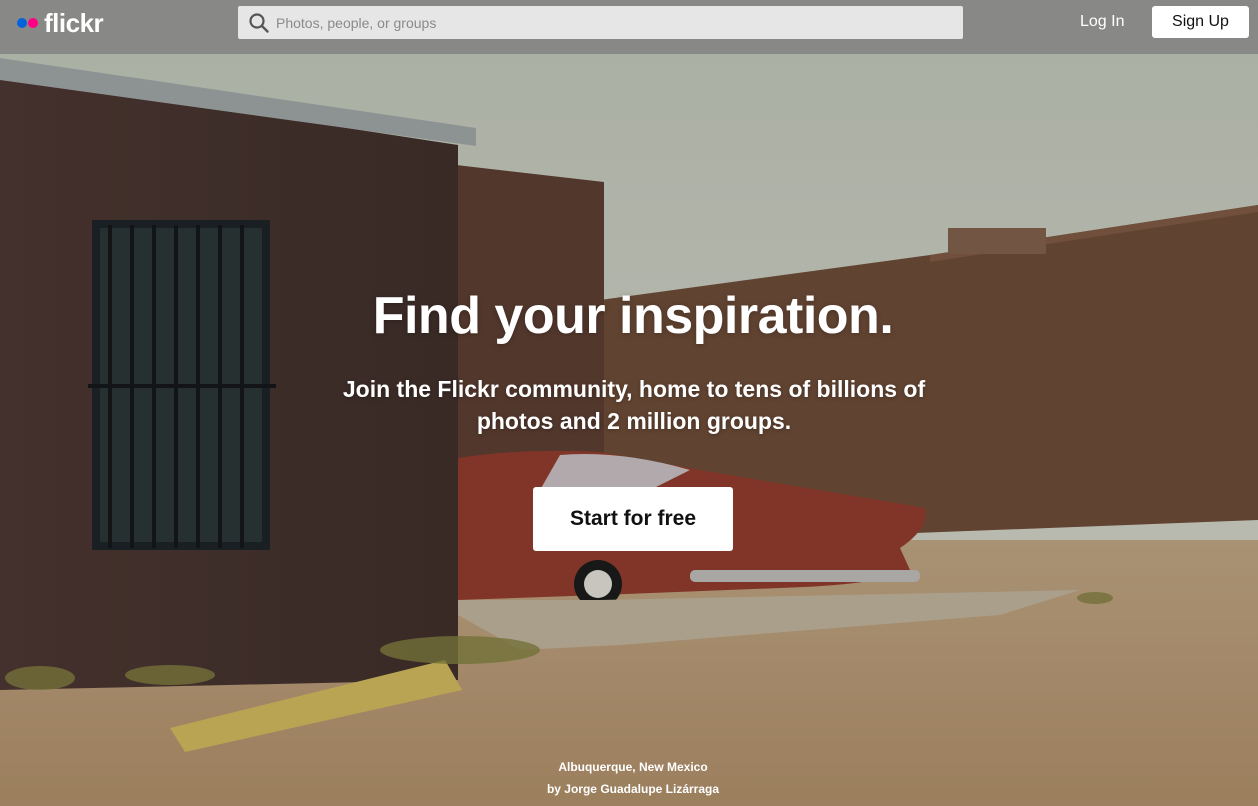  I want to click on search-box, so click(600, 22).